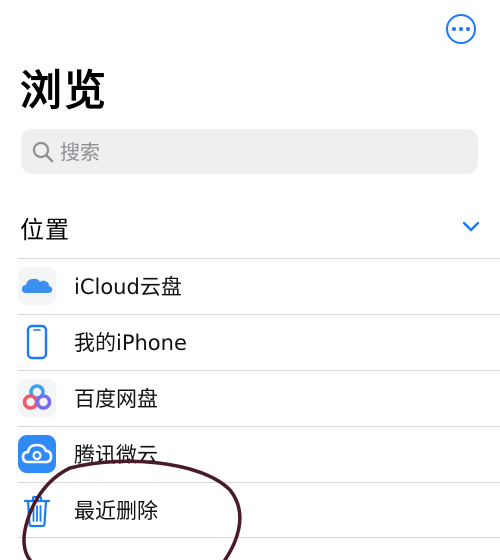 The image size is (500, 560). I want to click on location-baidu-netdisk: 百度网盘, so click(250, 398).